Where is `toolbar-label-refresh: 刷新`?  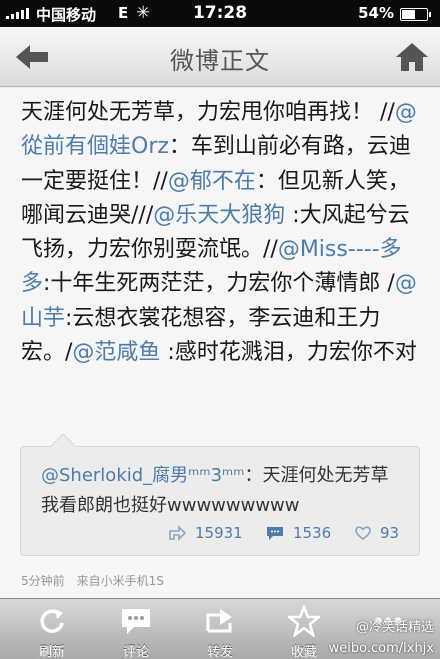 toolbar-label-refresh: 刷新 is located at coordinates (51, 652).